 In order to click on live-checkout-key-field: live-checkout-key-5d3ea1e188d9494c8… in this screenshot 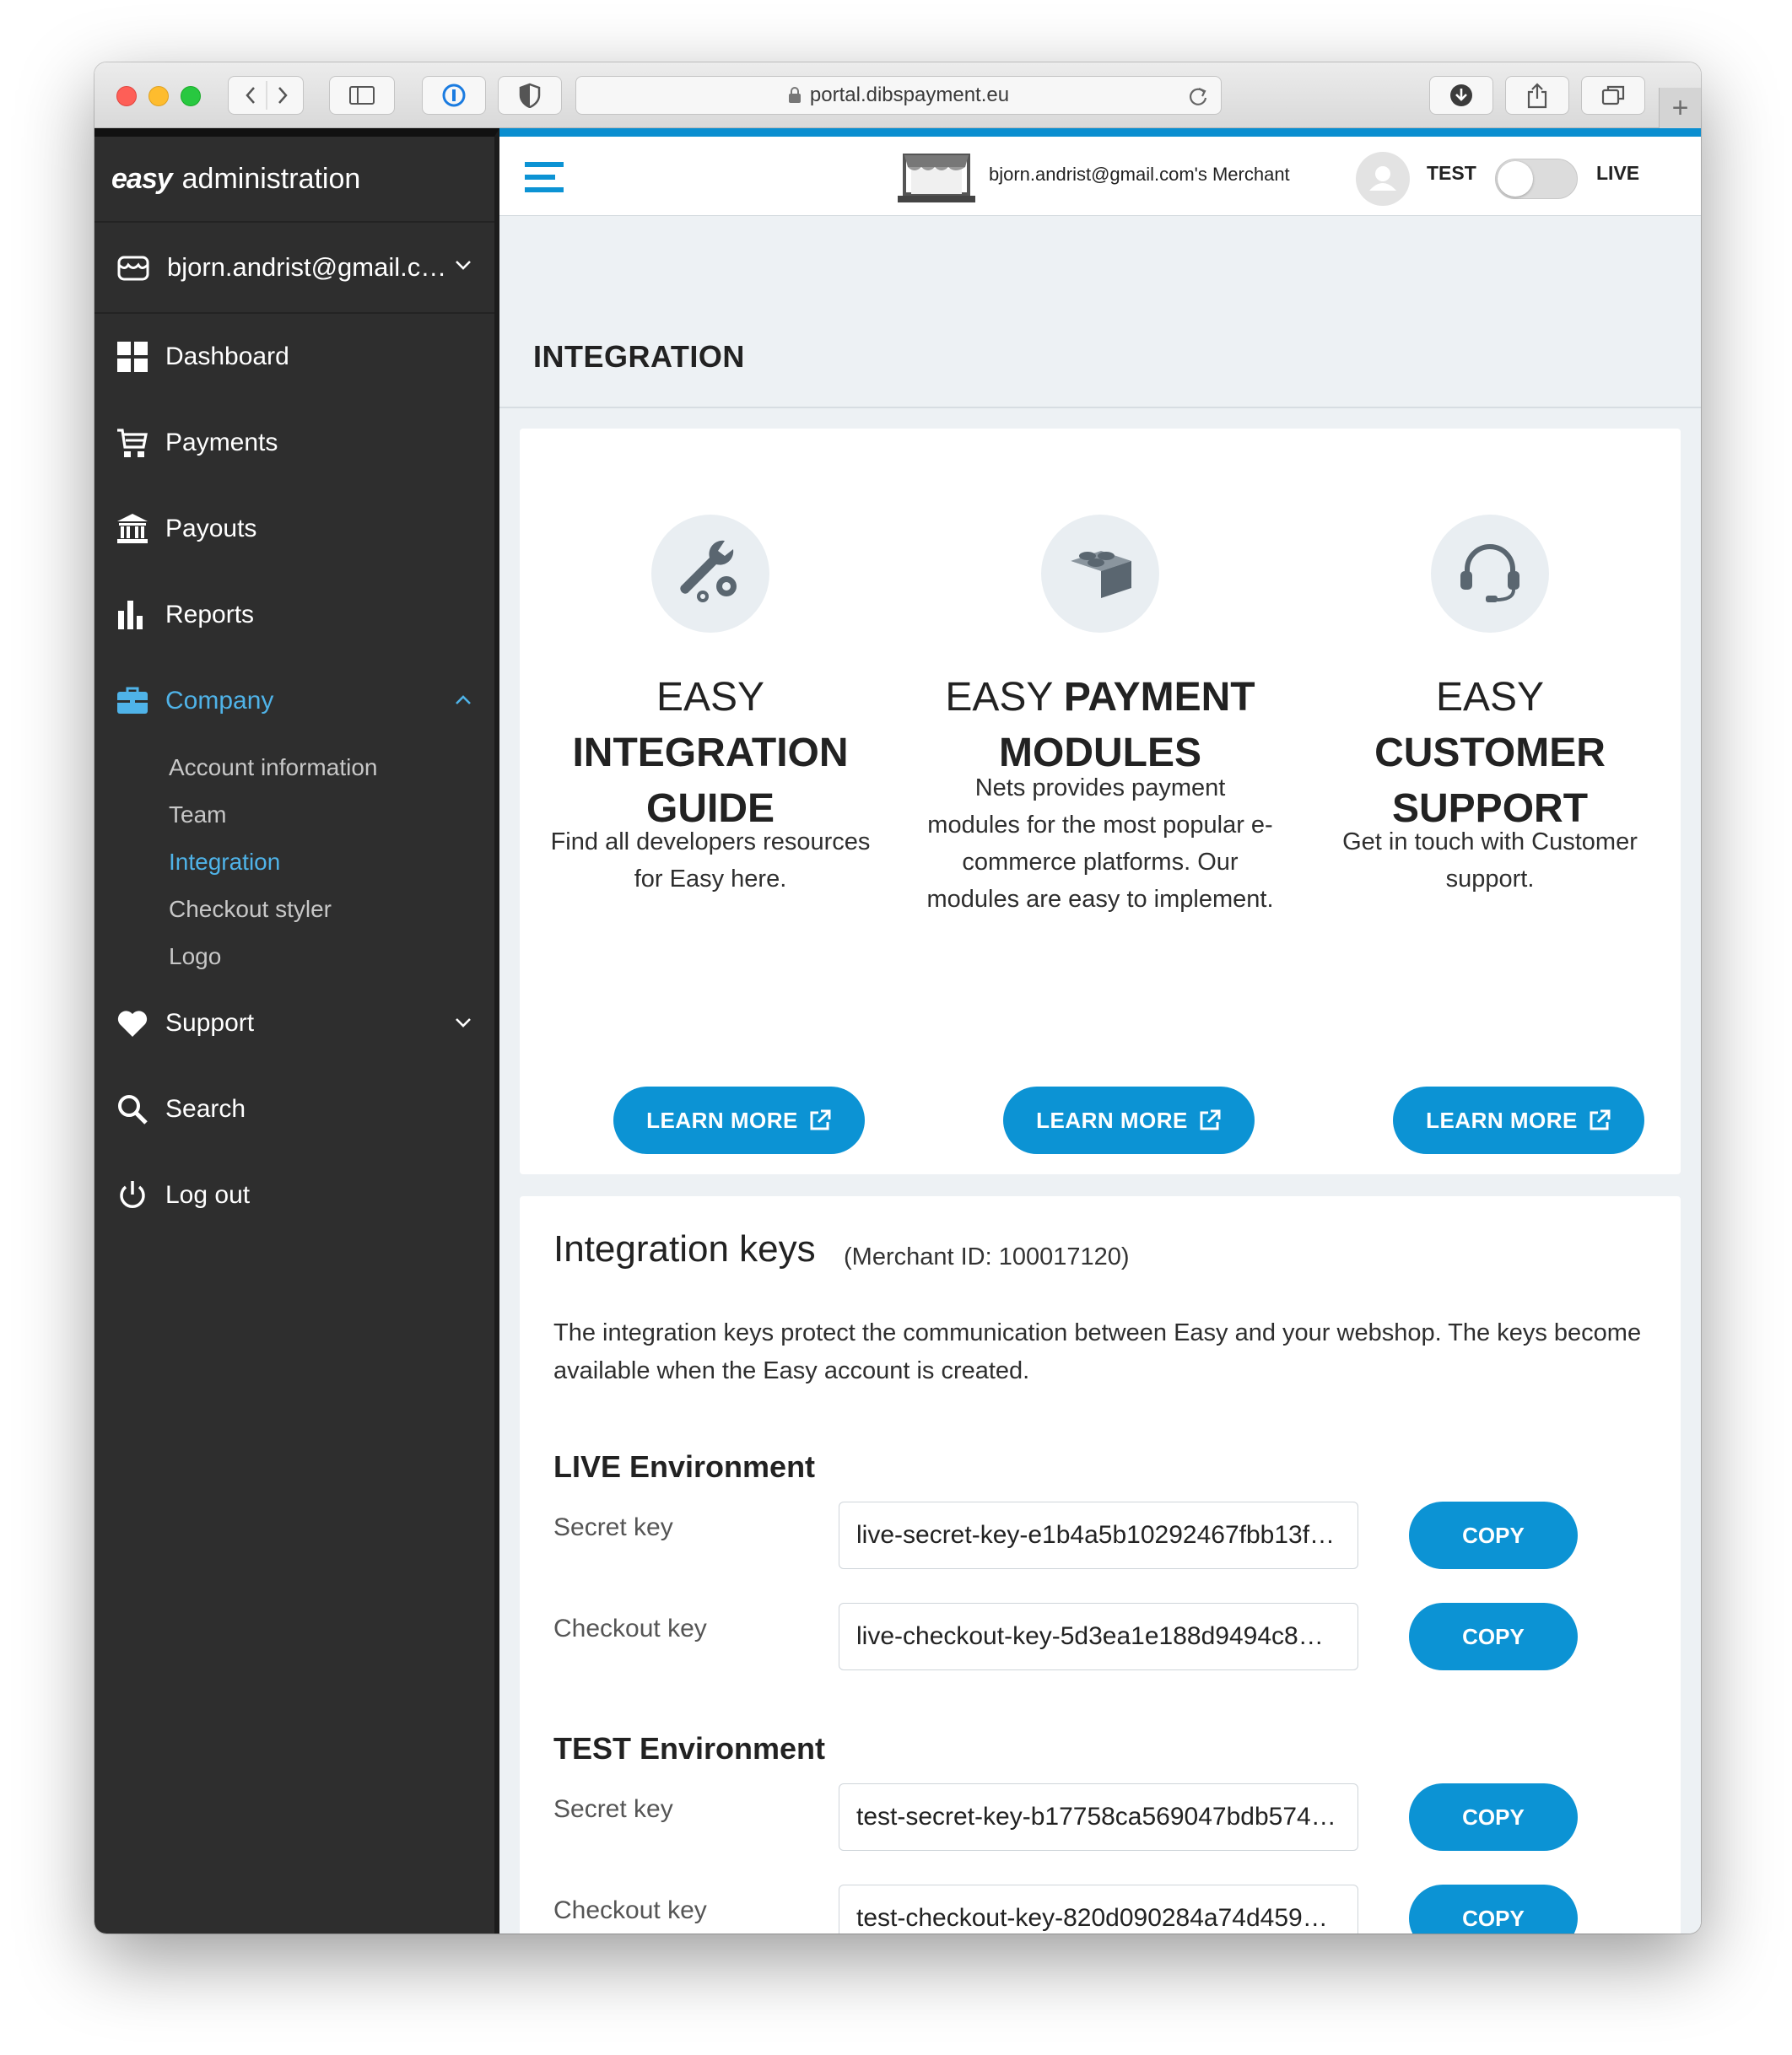, I will do `click(1099, 1636)`.